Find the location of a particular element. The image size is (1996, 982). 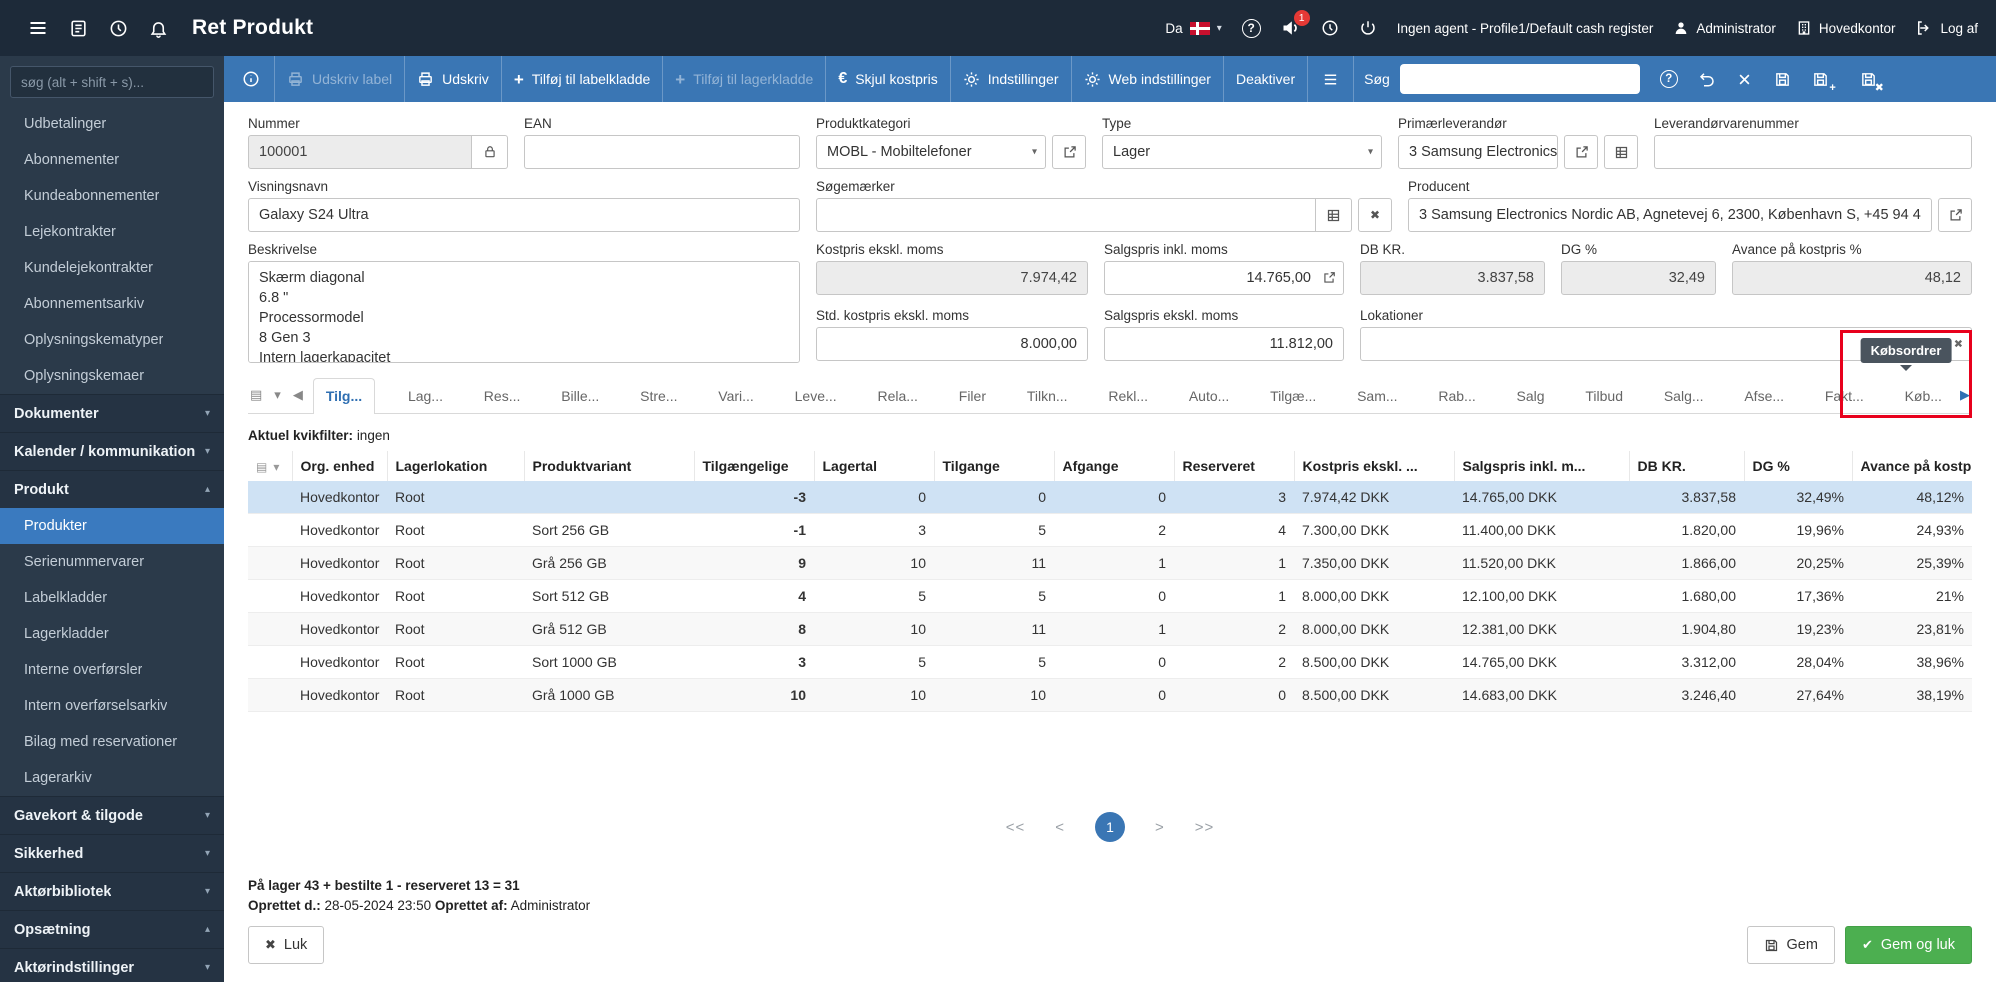

clear-tags-button: ✖ is located at coordinates (1375, 215).